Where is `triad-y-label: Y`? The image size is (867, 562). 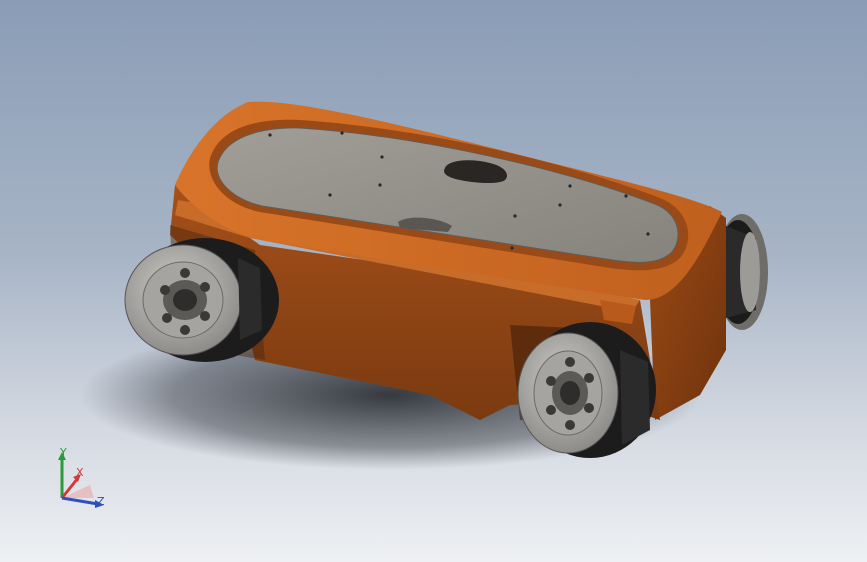 triad-y-label: Y is located at coordinates (63, 452).